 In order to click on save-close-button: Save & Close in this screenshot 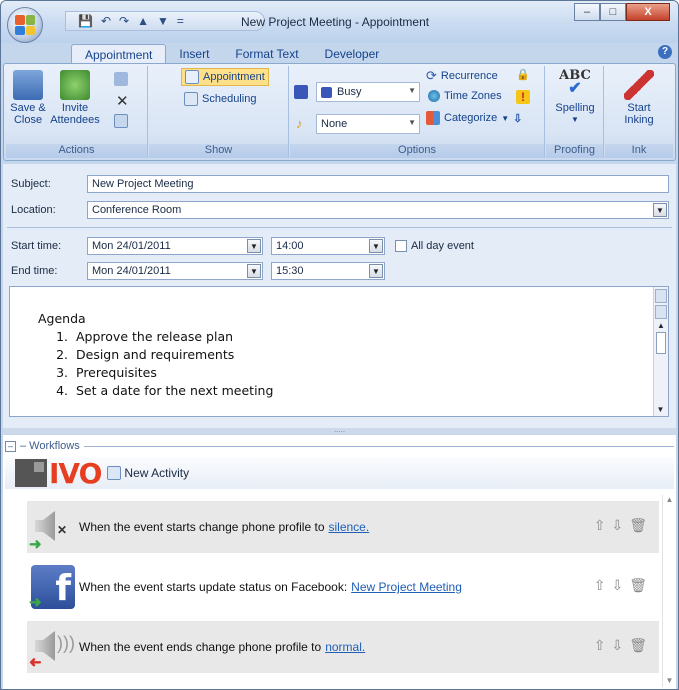, I will do `click(28, 98)`.